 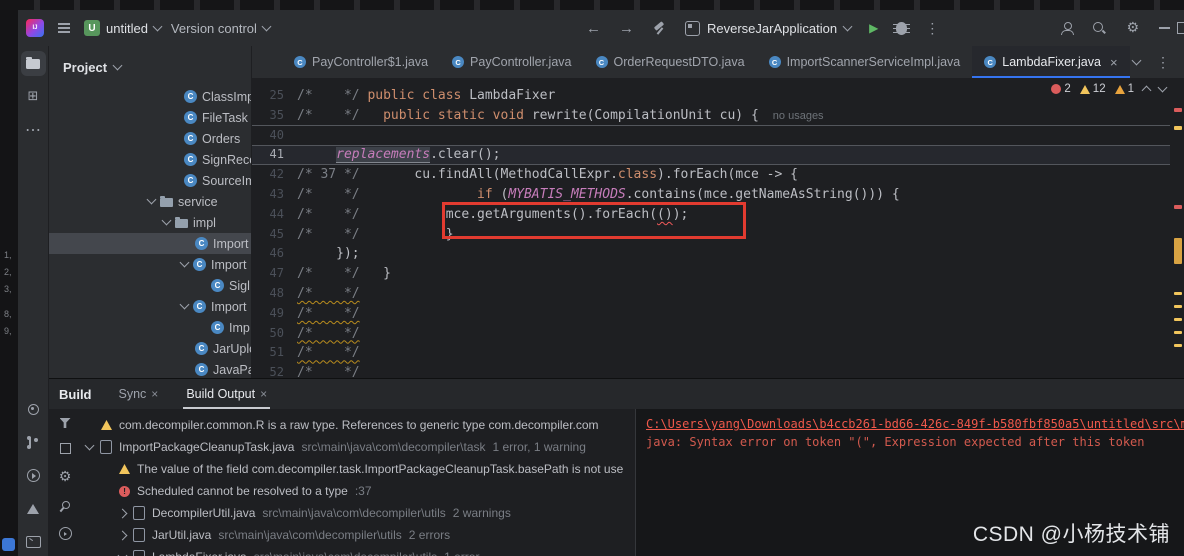 What do you see at coordinates (902, 28) in the screenshot?
I see `debug-button` at bounding box center [902, 28].